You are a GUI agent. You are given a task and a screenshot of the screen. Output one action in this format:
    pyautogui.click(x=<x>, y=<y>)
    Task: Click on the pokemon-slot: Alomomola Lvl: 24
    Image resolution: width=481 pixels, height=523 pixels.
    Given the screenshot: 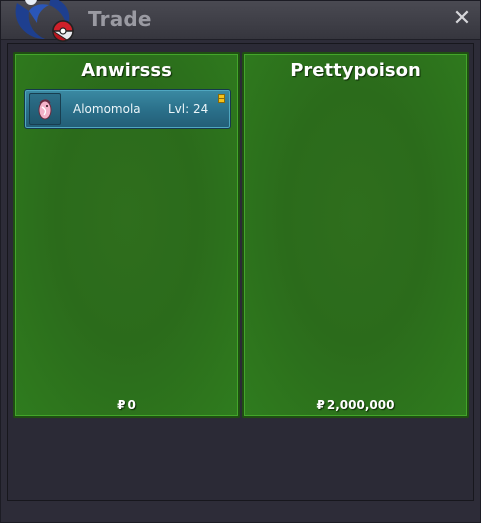 What is the action you would take?
    pyautogui.click(x=127, y=109)
    